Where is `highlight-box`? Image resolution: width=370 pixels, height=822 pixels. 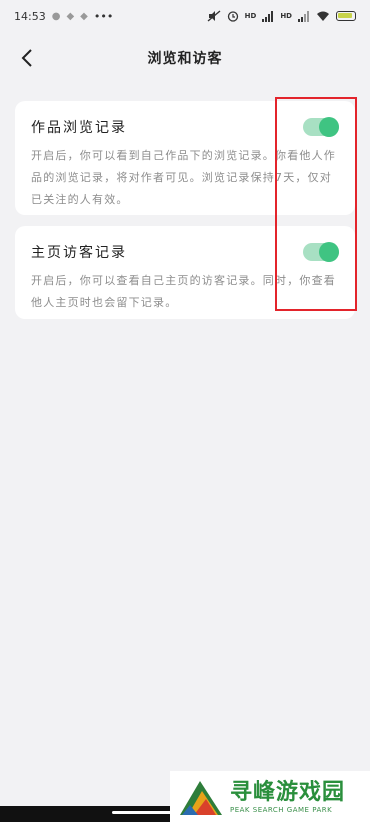
highlight-box is located at coordinates (316, 204).